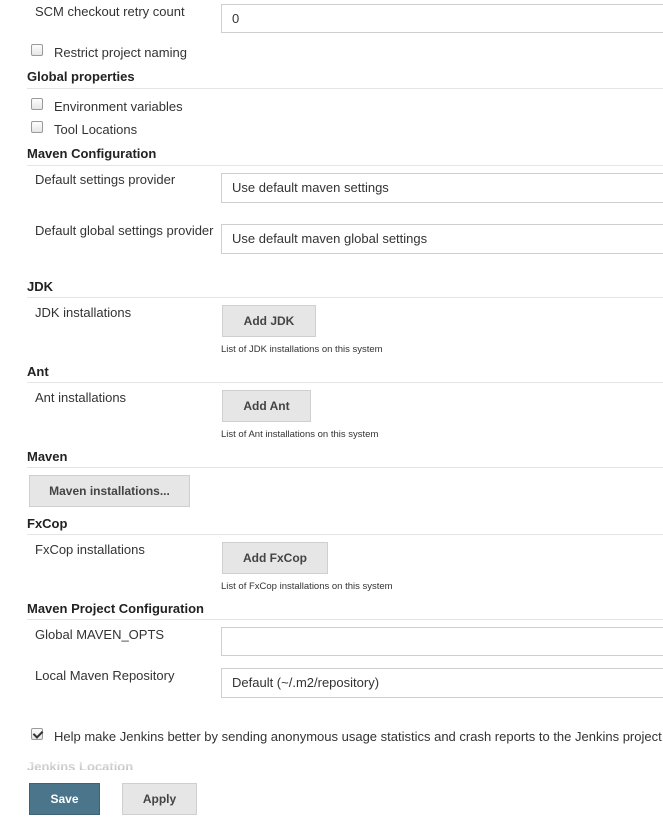  What do you see at coordinates (37, 127) in the screenshot?
I see `tool-locations-checkbox` at bounding box center [37, 127].